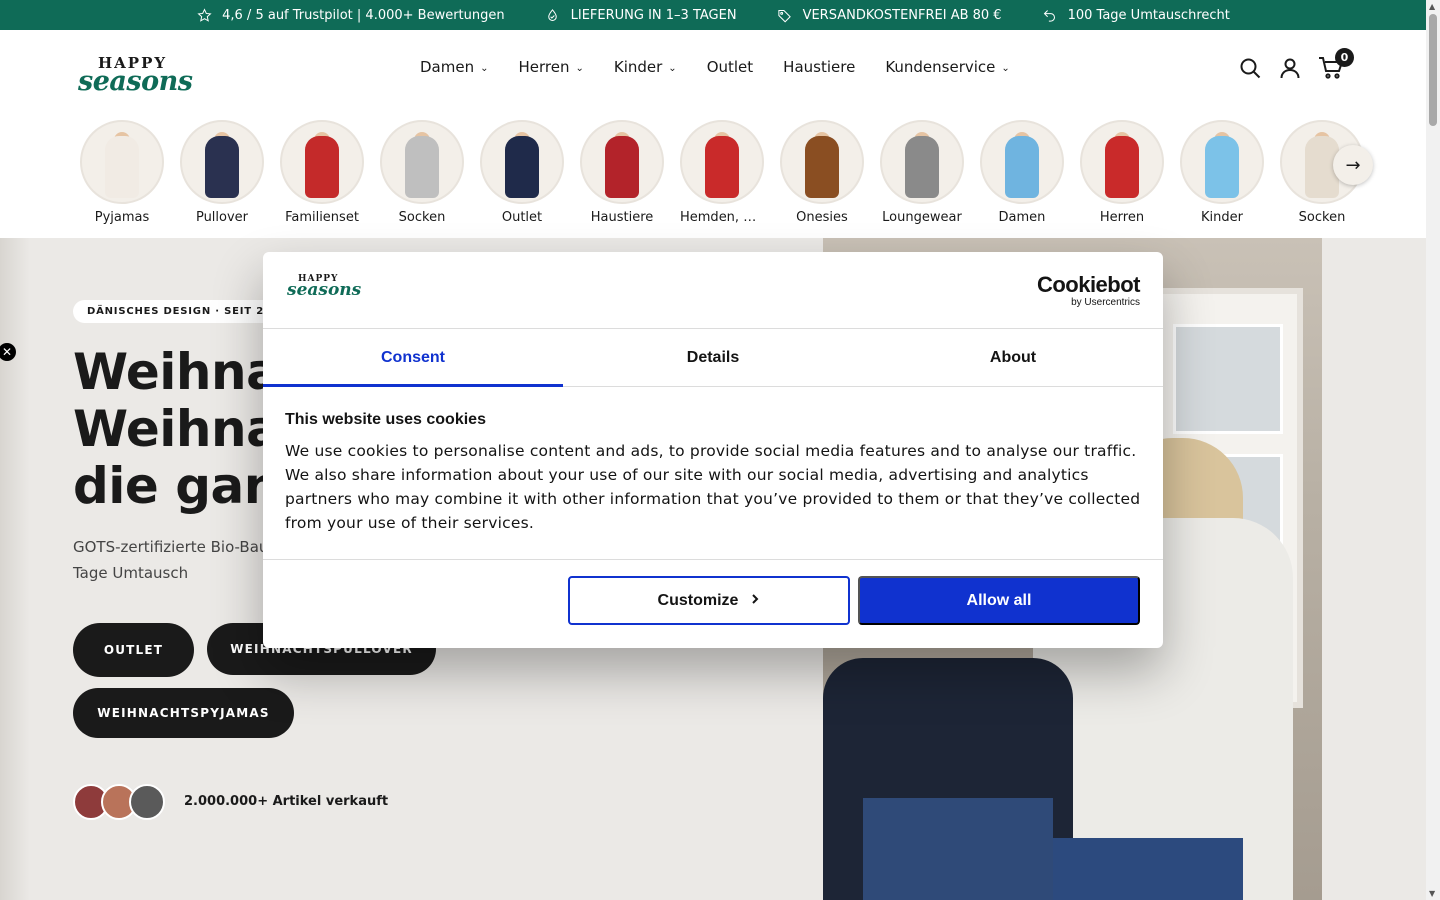 The image size is (1440, 900). I want to click on dialog-header: HAPPY seasons Cookiebot by Usercentrics, so click(713, 290).